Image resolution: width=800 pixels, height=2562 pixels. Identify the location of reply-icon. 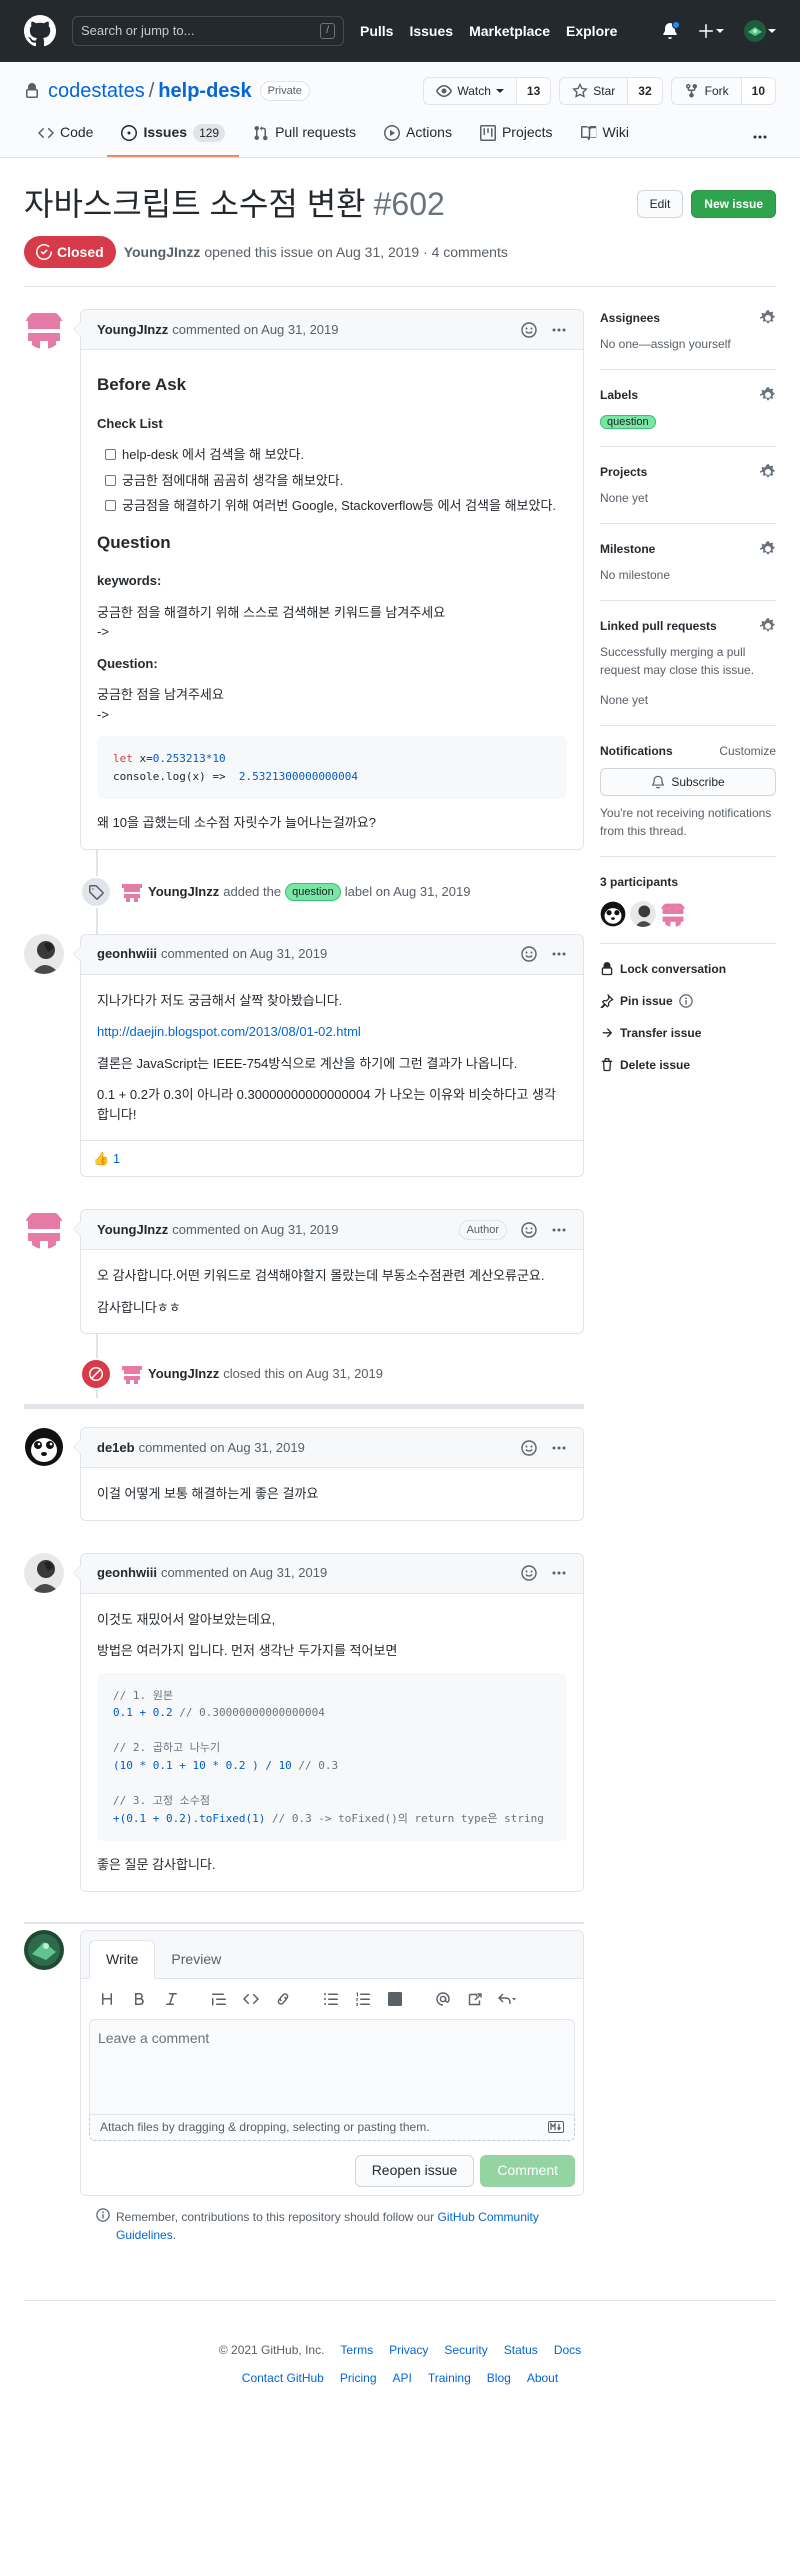
(507, 1999).